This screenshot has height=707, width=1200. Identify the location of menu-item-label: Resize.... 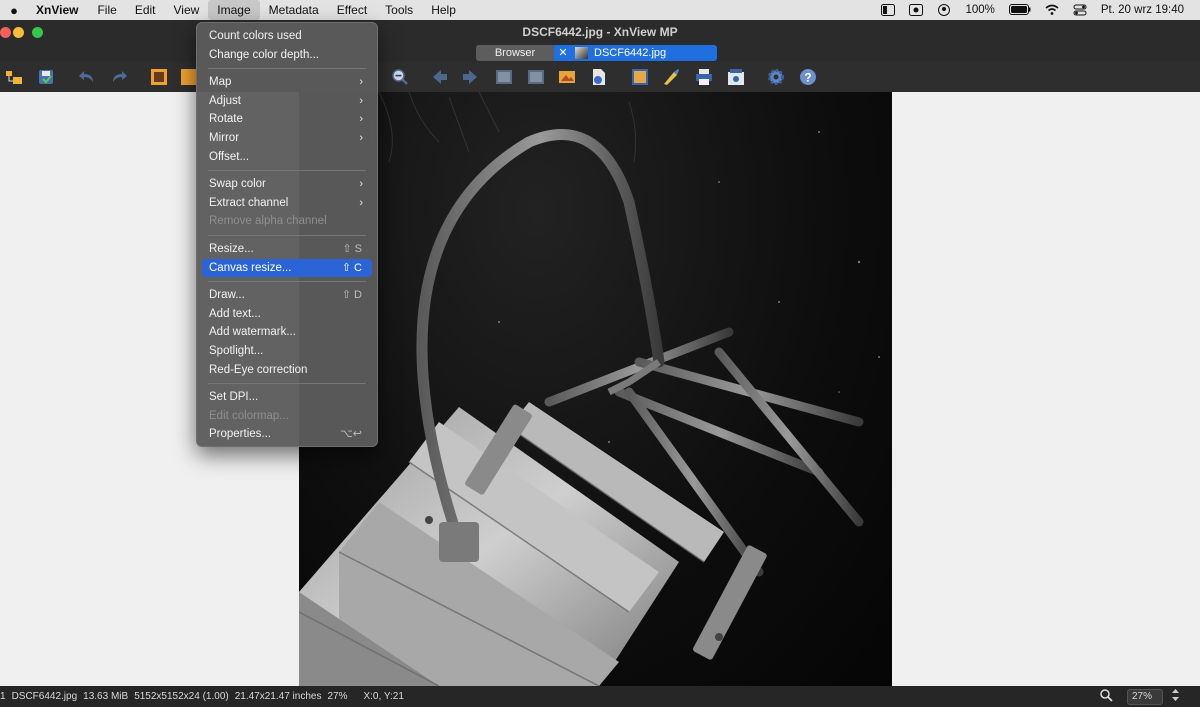
(231, 248).